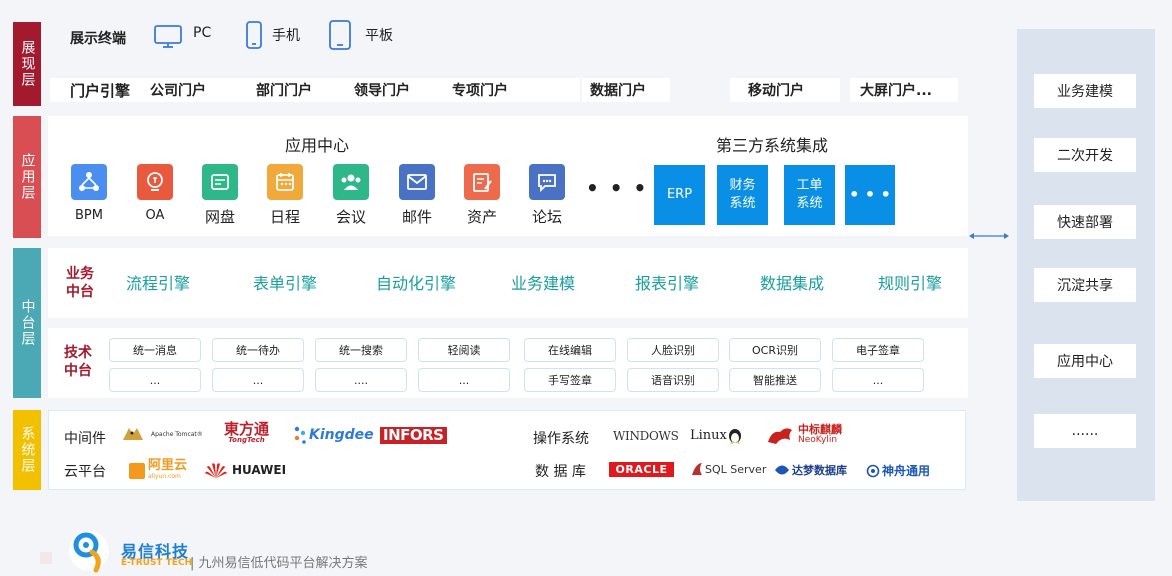  Describe the element at coordinates (546, 217) in the screenshot. I see `app-forum-label: 论坛` at that location.